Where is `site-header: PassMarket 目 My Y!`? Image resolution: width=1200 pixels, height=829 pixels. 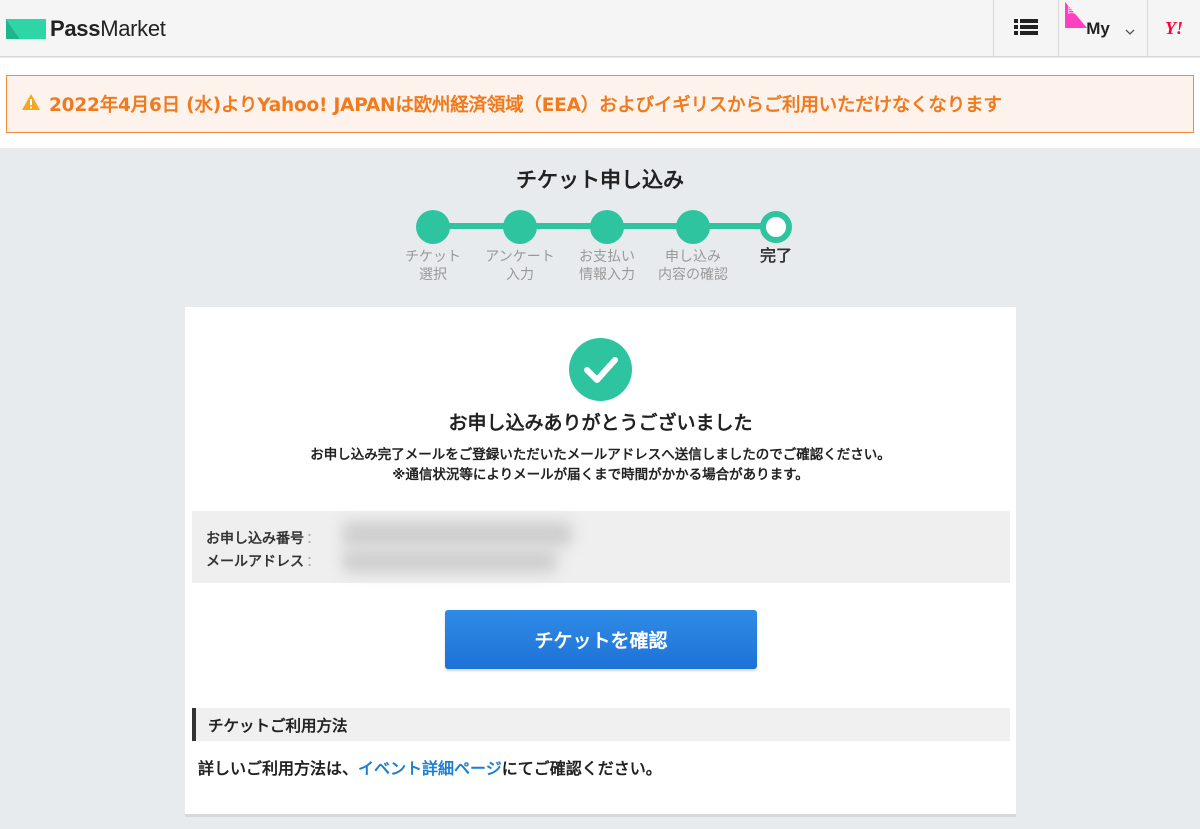
site-header: PassMarket 目 My Y! is located at coordinates (600, 28).